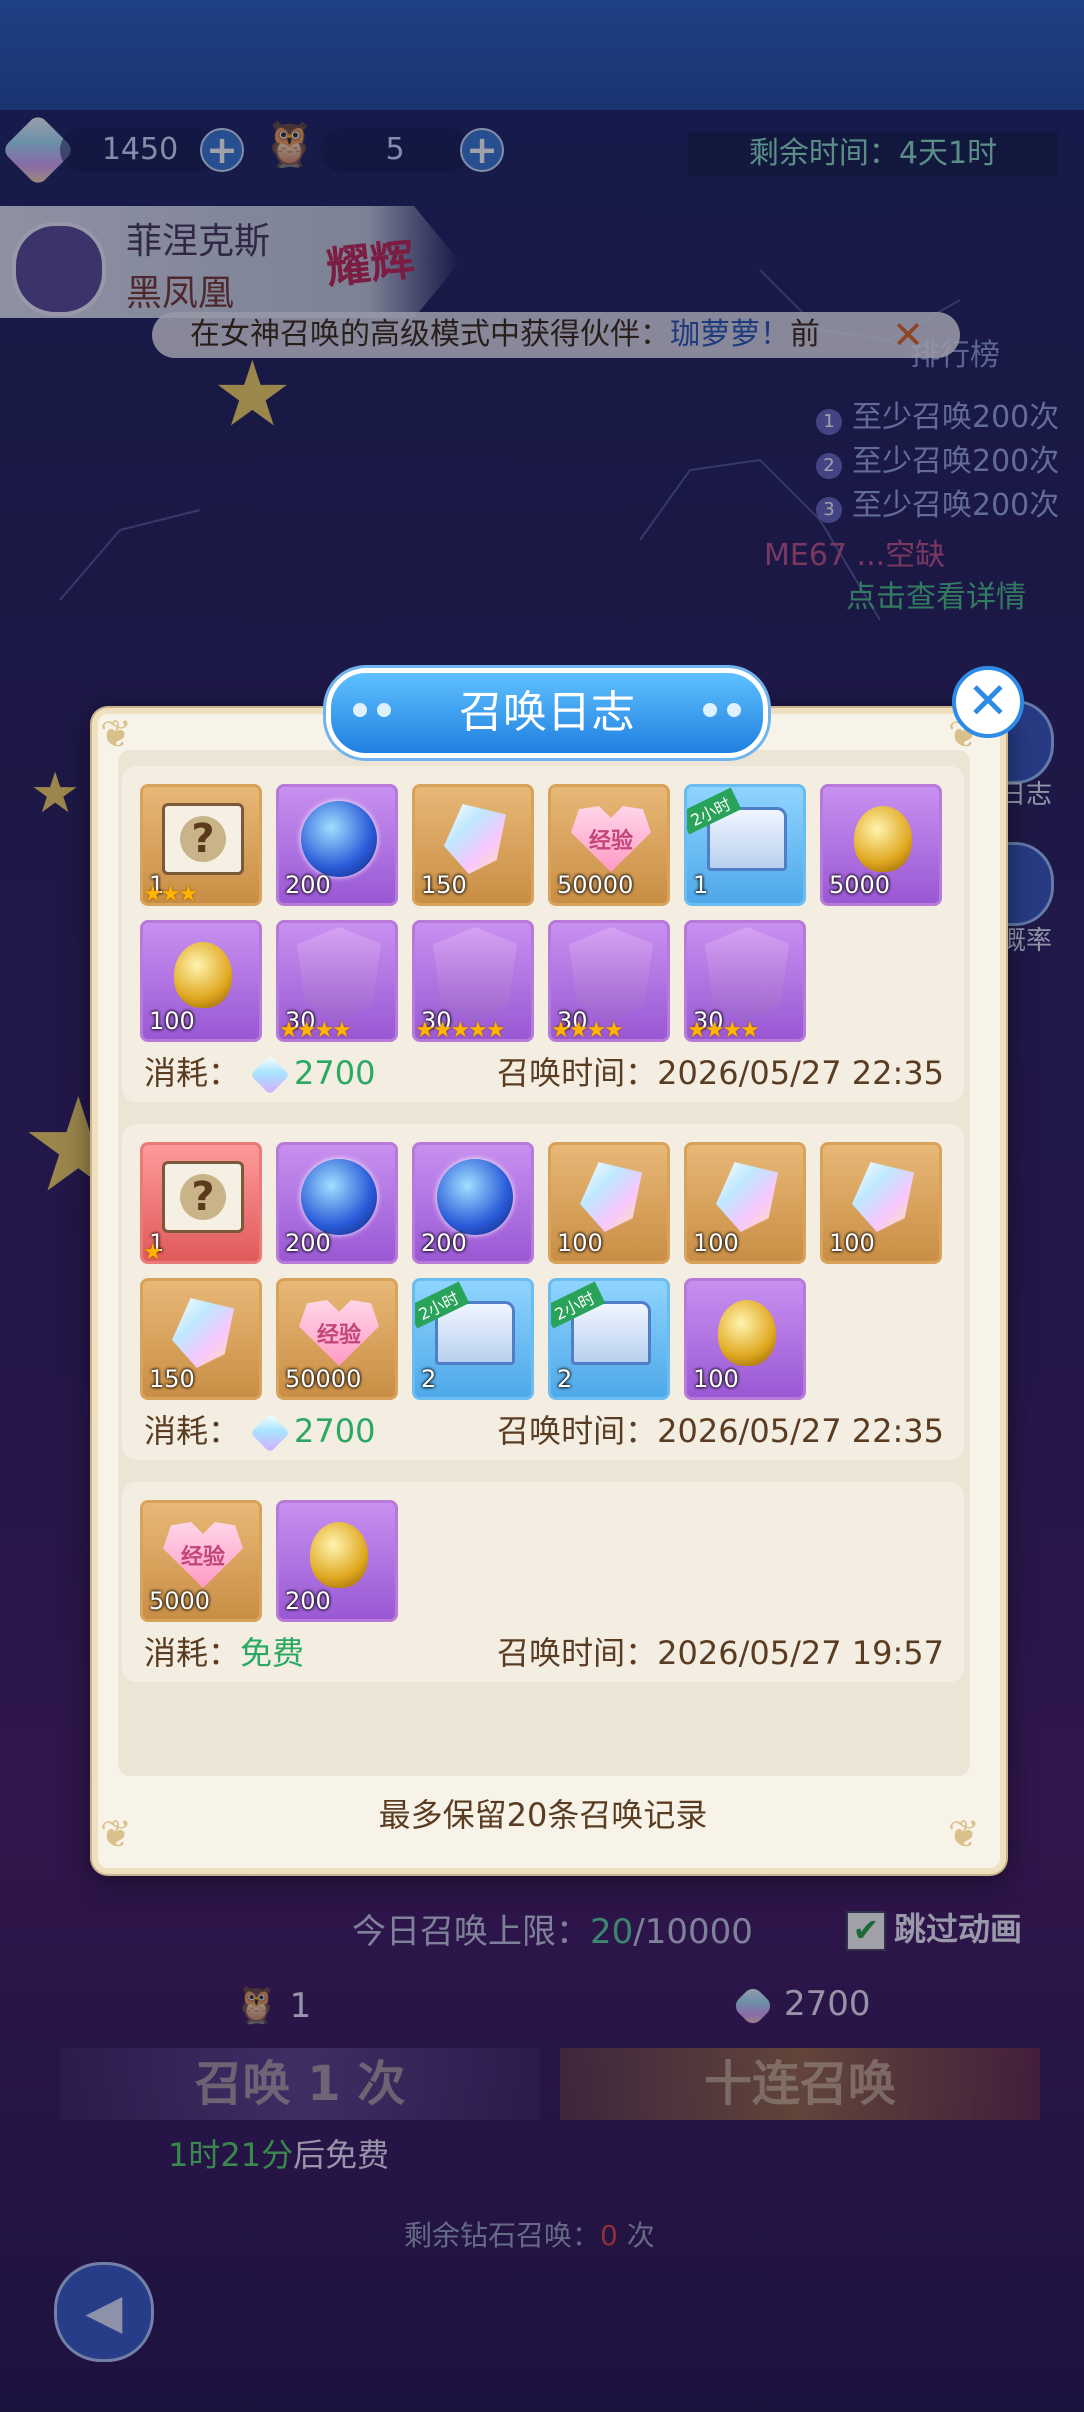  I want to click on record-limit-note: 最多保留20条召唤记录, so click(543, 1815).